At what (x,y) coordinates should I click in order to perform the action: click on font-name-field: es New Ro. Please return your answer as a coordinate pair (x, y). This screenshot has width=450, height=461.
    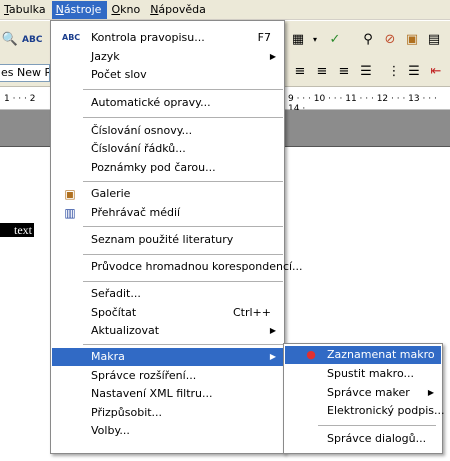
    Looking at the image, I should click on (25, 73).